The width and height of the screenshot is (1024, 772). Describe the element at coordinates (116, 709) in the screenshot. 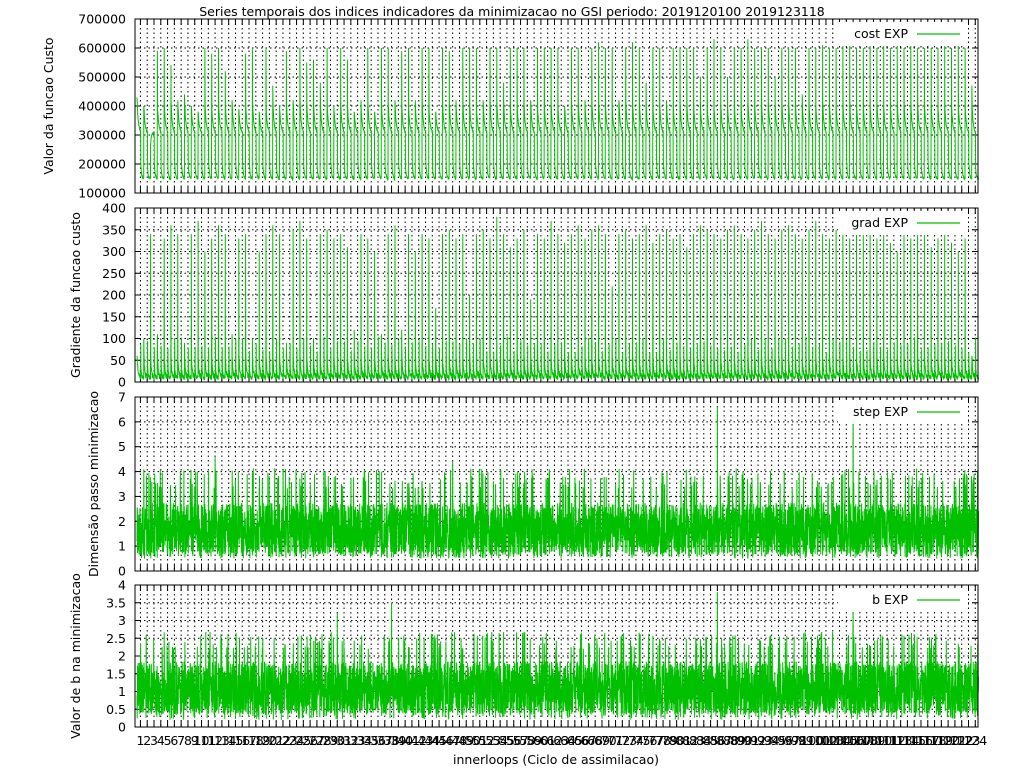

I see `y-tick-label: 0.5` at that location.